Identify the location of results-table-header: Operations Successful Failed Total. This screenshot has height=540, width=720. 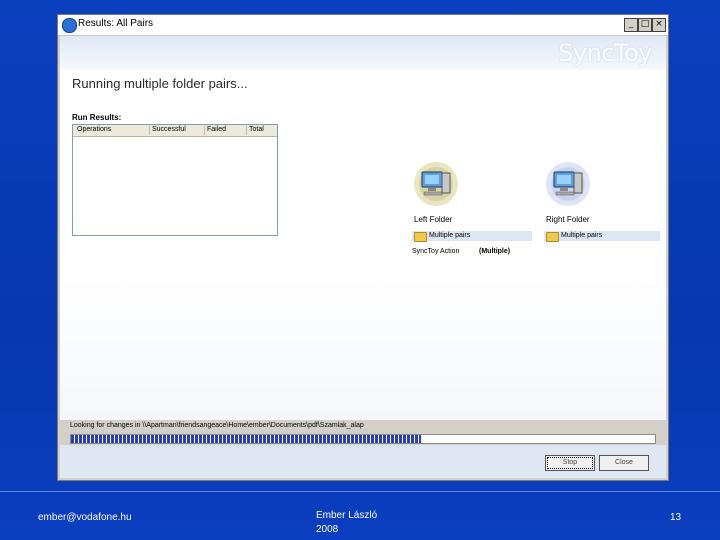
(175, 131).